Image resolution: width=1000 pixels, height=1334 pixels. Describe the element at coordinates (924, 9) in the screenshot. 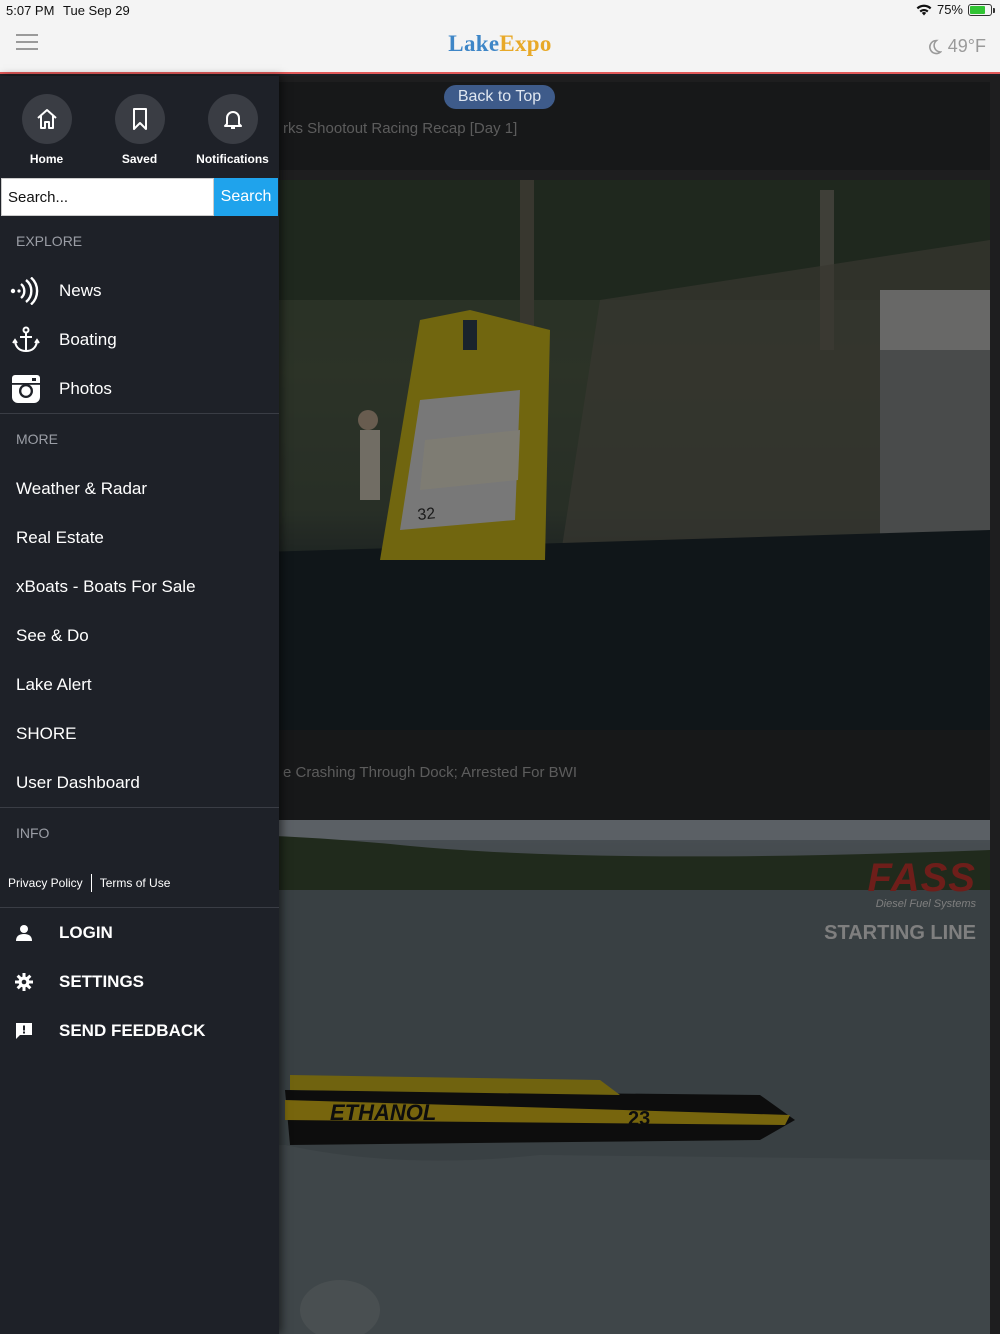

I see `wifi-icon` at that location.